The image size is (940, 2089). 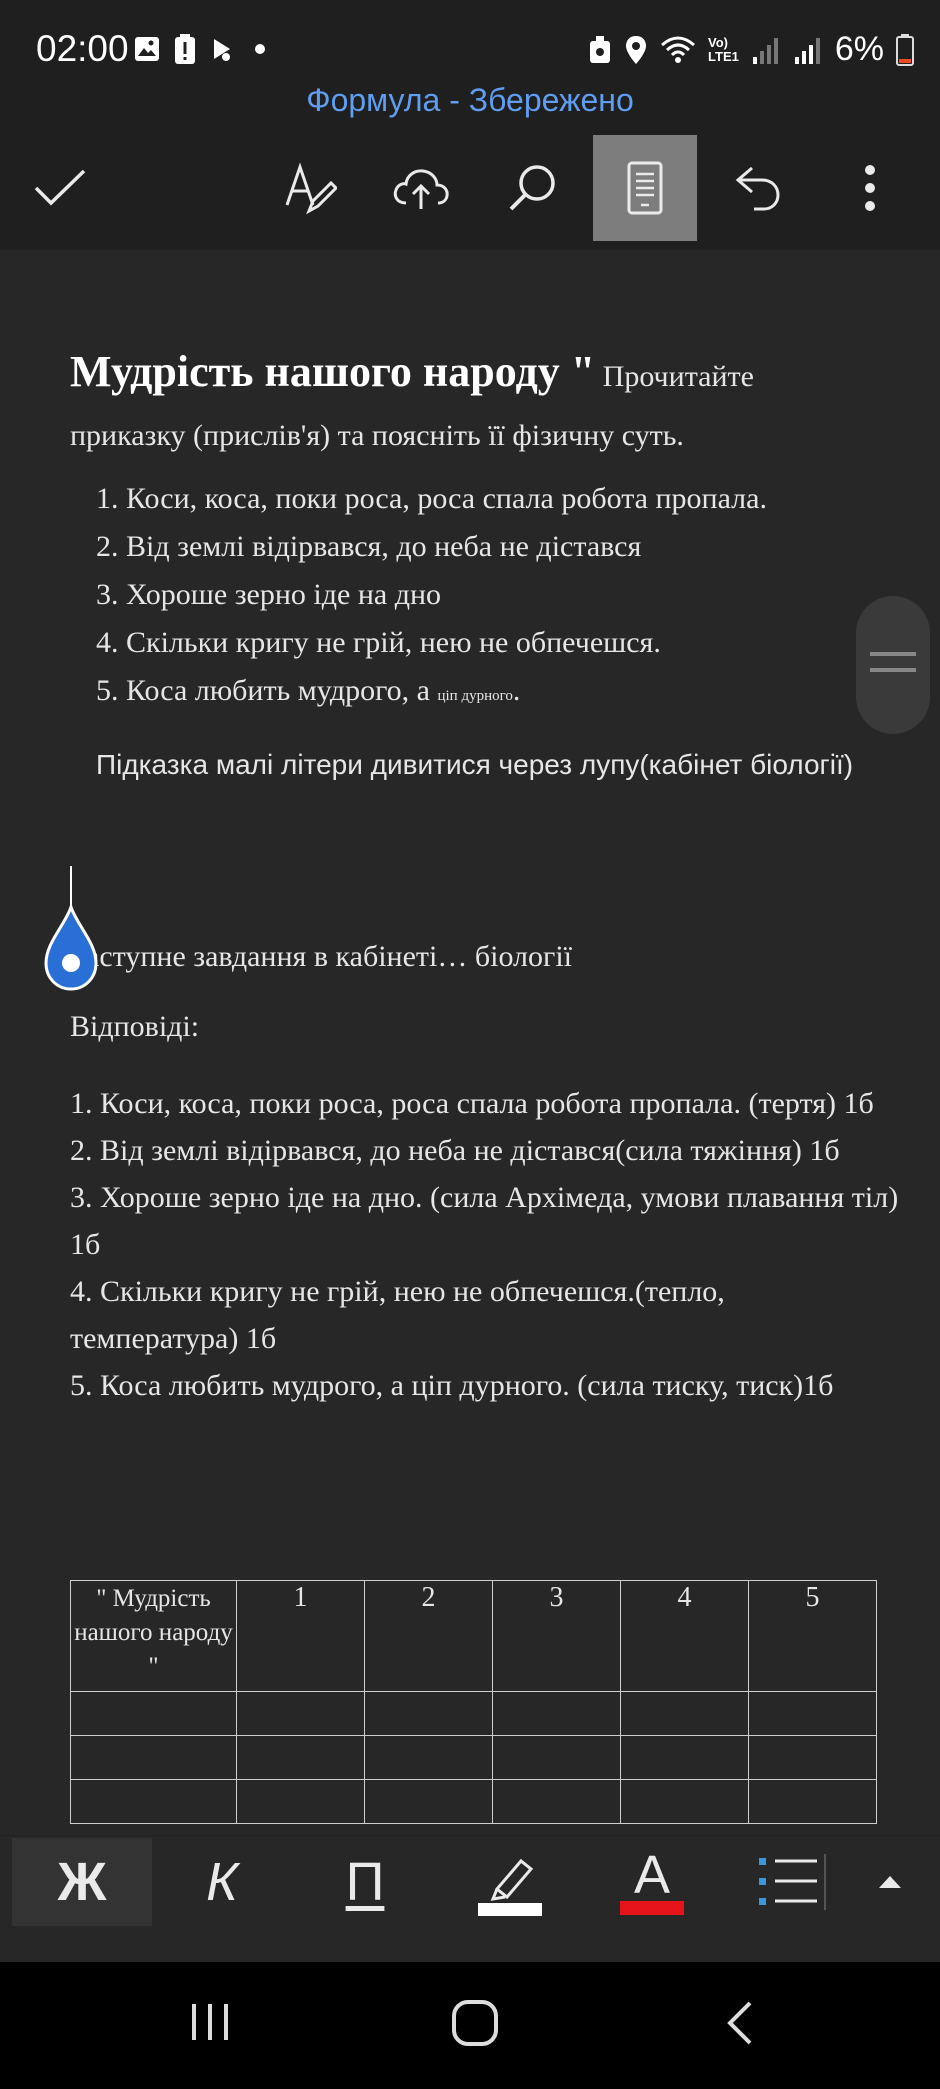 I want to click on back-icon, so click(x=739, y=2023).